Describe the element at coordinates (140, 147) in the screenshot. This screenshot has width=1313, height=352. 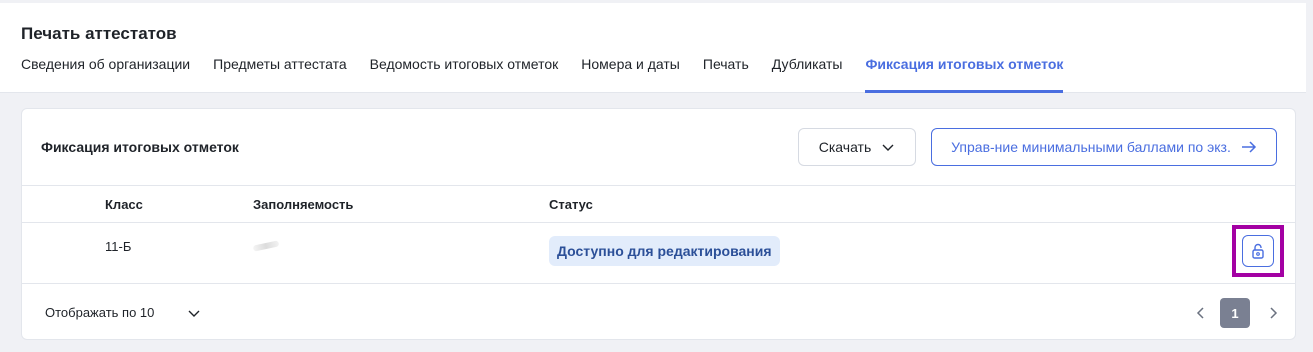
I see `card-title: Фиксация итоговых отметок` at that location.